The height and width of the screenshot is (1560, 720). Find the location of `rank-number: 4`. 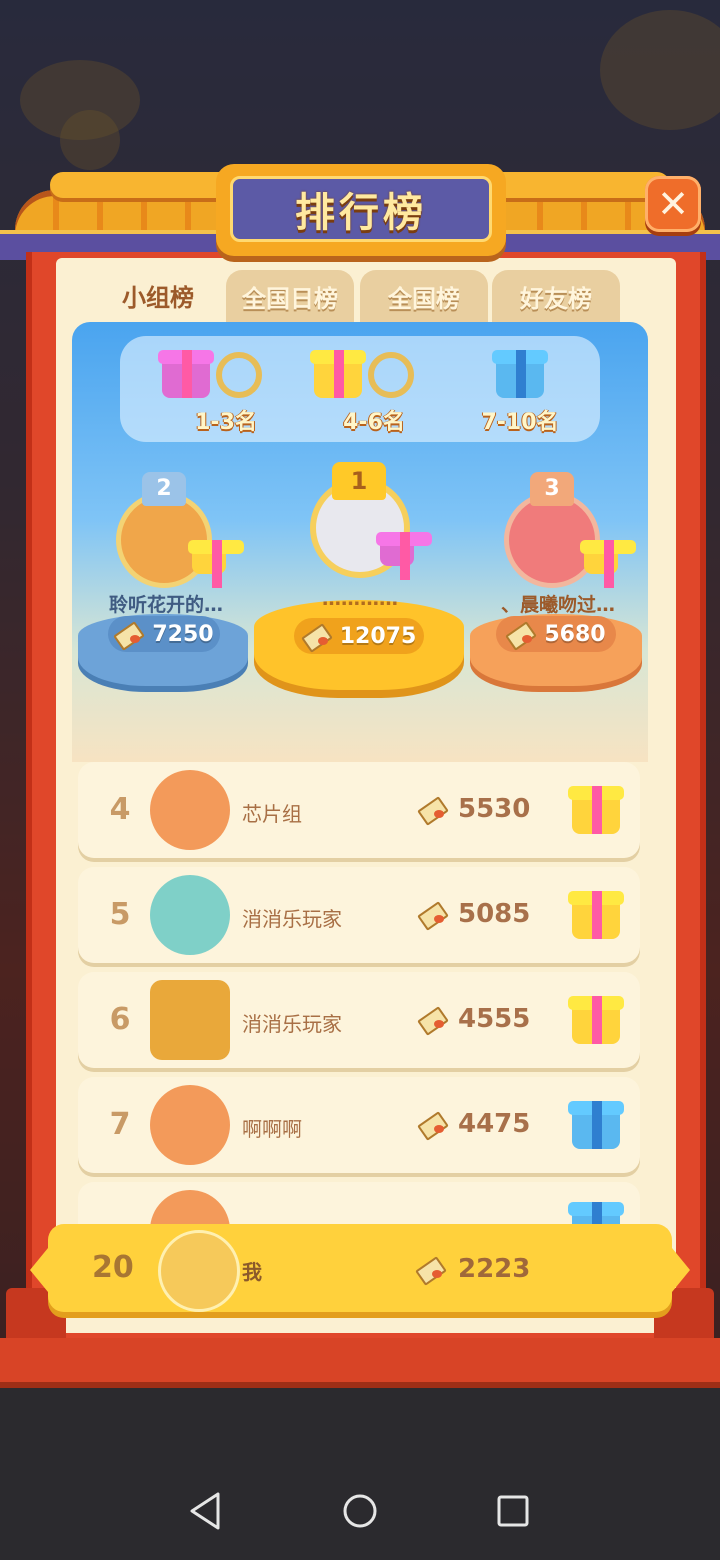

rank-number: 4 is located at coordinates (120, 809).